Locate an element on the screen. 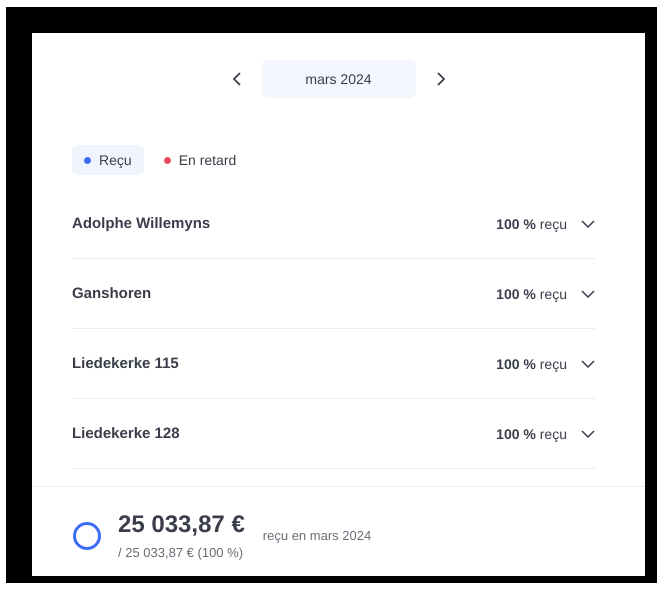 Image resolution: width=664 pixels, height=599 pixels. next-icon is located at coordinates (441, 79).